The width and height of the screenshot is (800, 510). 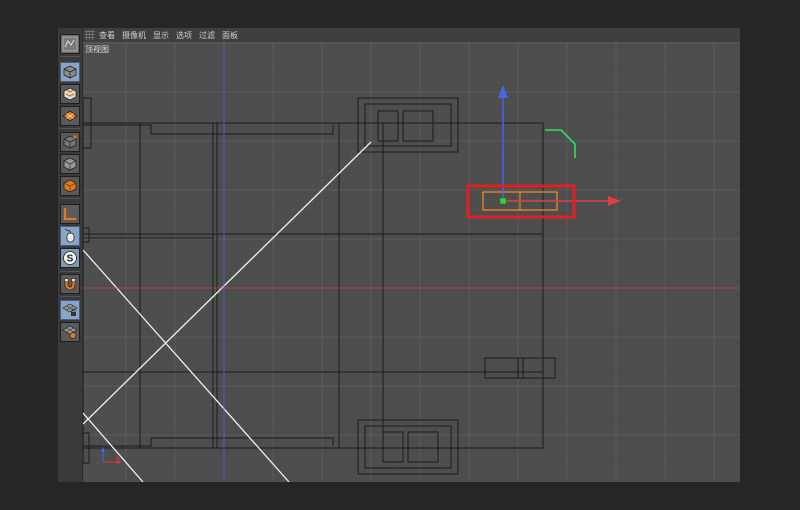 I want to click on checker-plane-icon, so click(x=70, y=116).